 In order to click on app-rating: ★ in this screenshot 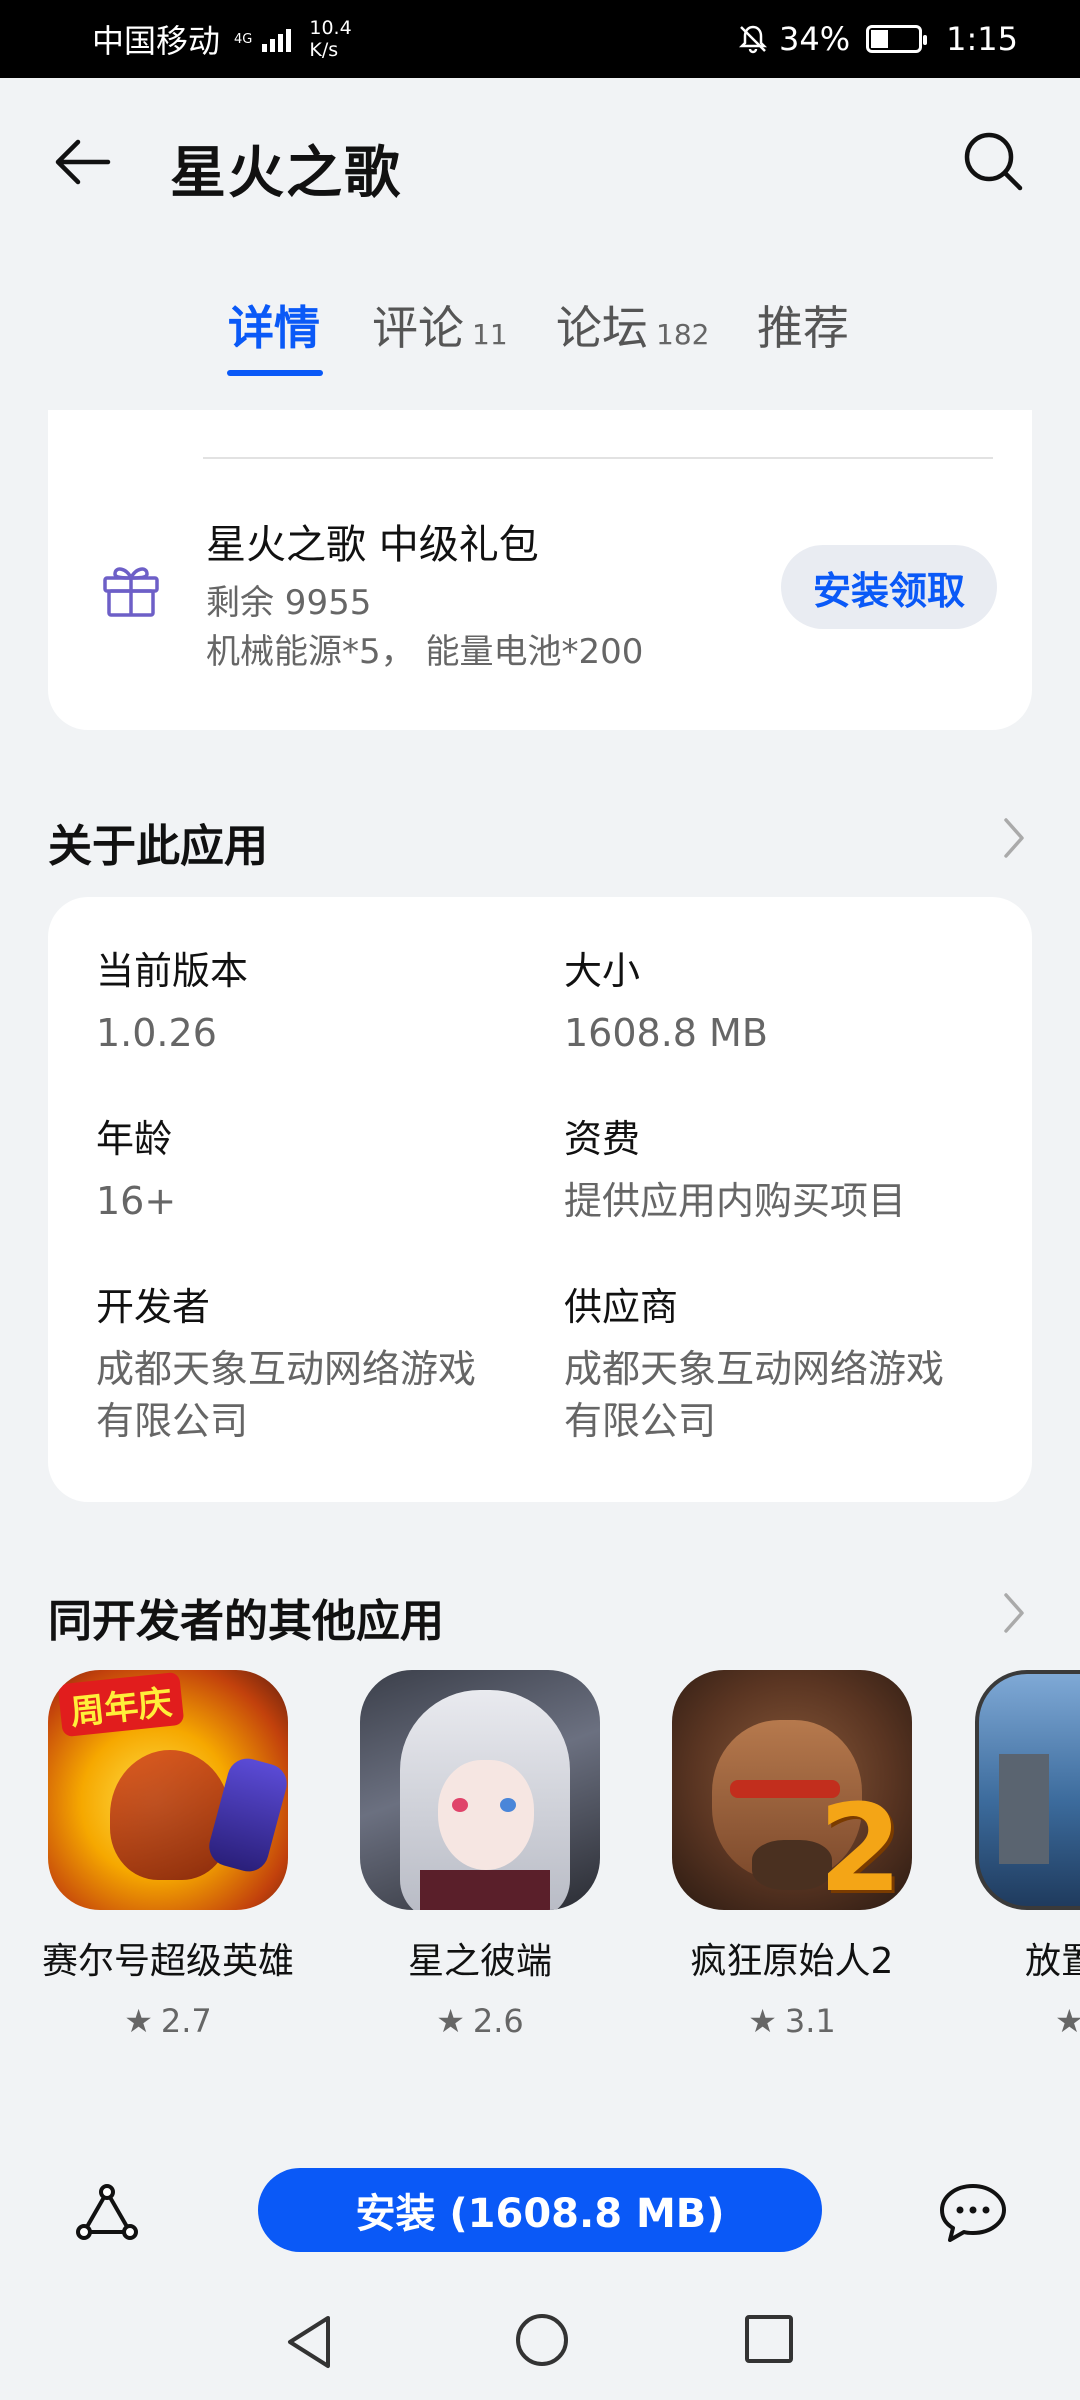, I will do `click(1027, 2021)`.